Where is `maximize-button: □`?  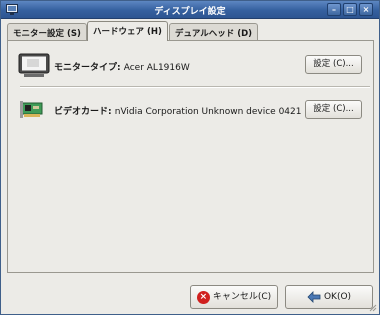 maximize-button: □ is located at coordinates (350, 9).